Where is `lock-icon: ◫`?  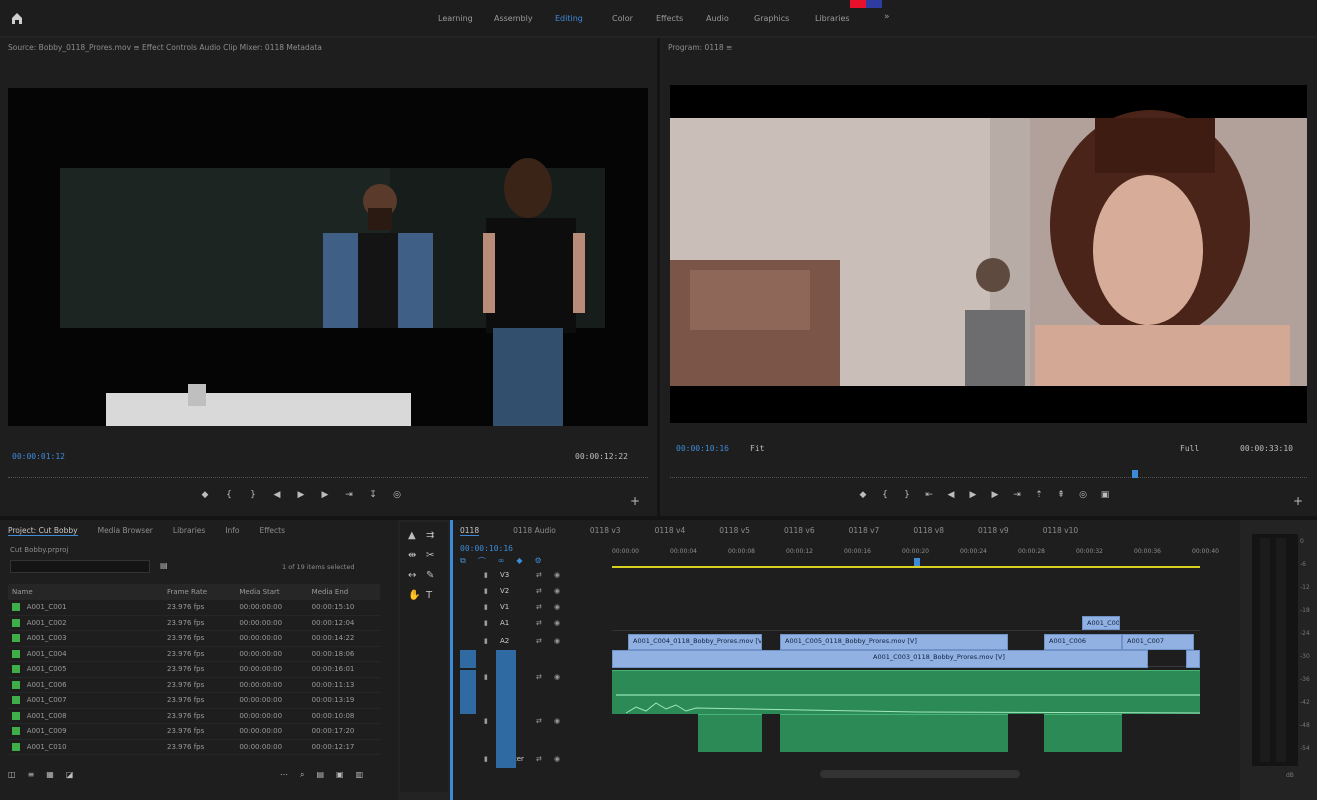 lock-icon: ◫ is located at coordinates (12, 774).